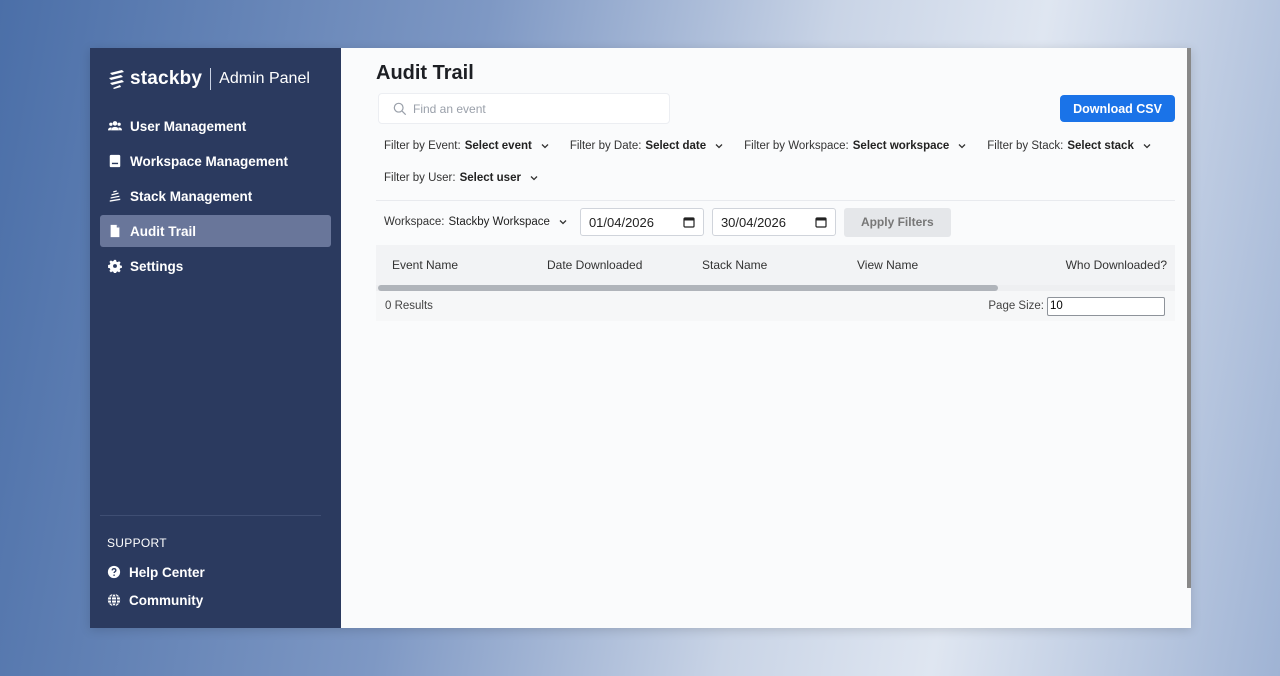  I want to click on stackby-logo: stackby, so click(155, 79).